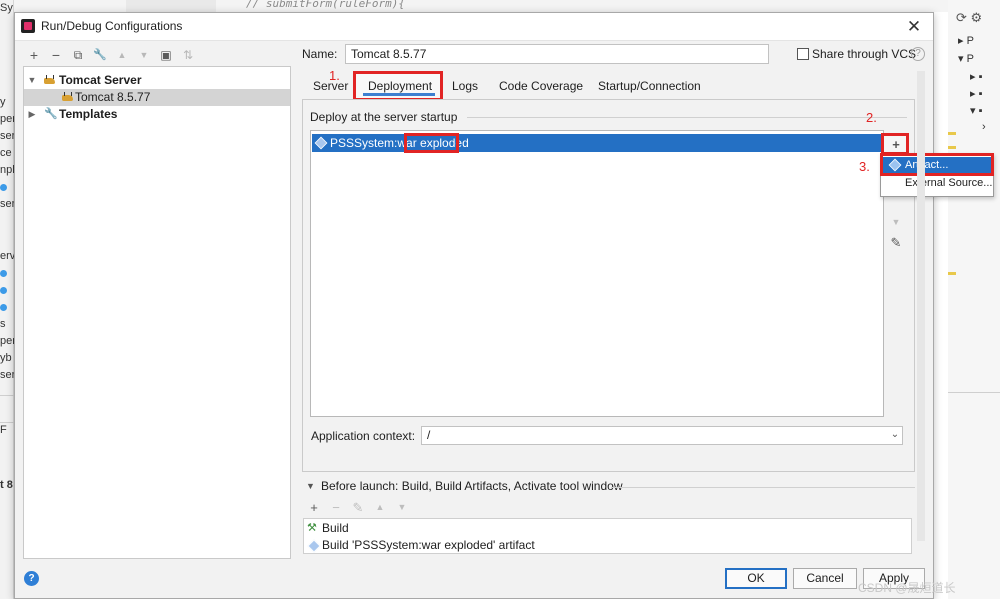 The width and height of the screenshot is (1000, 599). Describe the element at coordinates (895, 435) in the screenshot. I see `chevron-down-icon: ⌄` at that location.